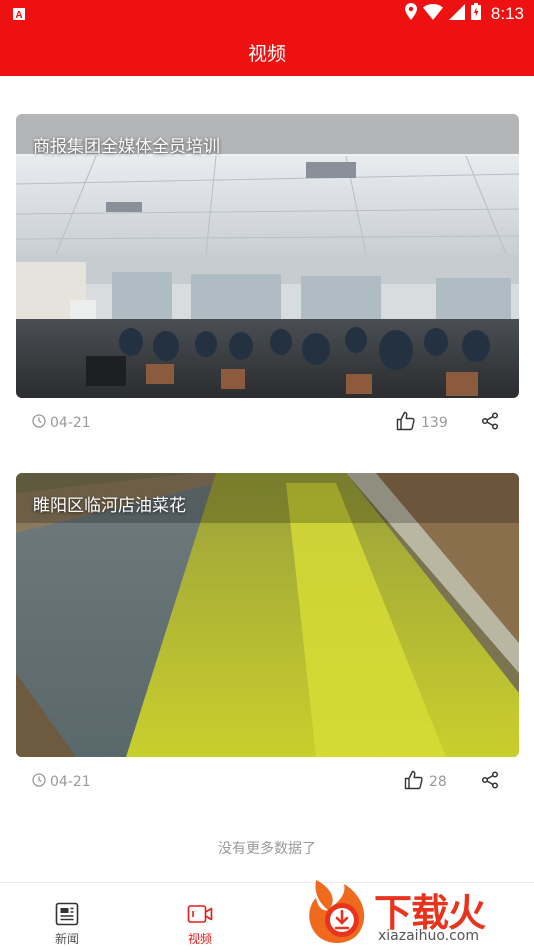 The width and height of the screenshot is (534, 950). I want to click on page-title: 视频, so click(266, 53).